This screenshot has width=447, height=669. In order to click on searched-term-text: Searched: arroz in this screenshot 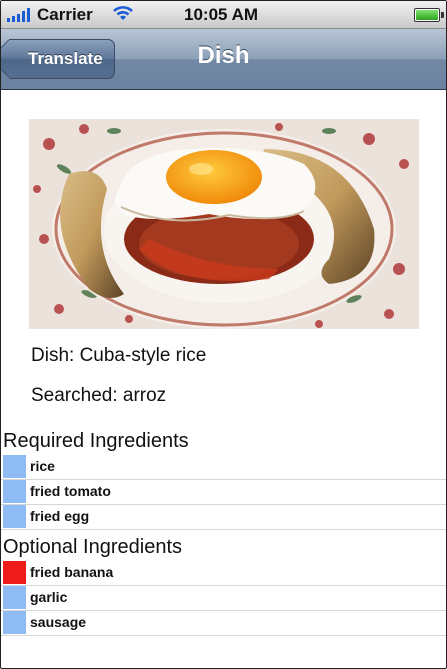, I will do `click(99, 395)`.